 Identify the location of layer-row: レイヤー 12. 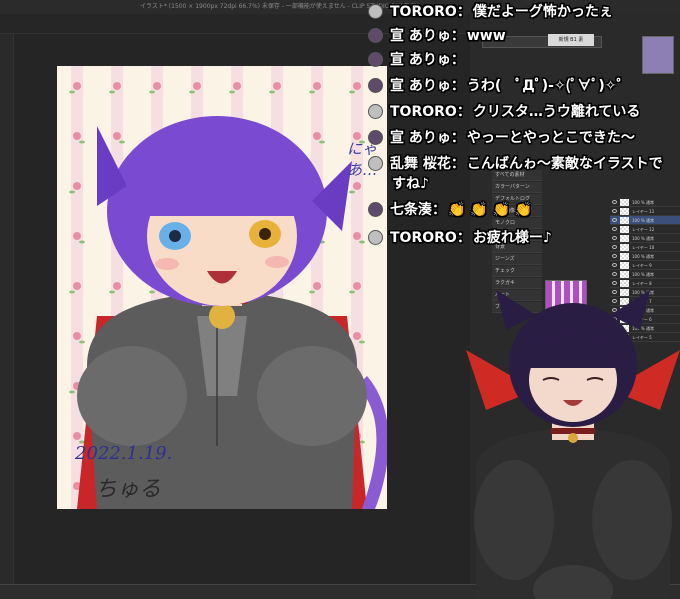
(645, 229).